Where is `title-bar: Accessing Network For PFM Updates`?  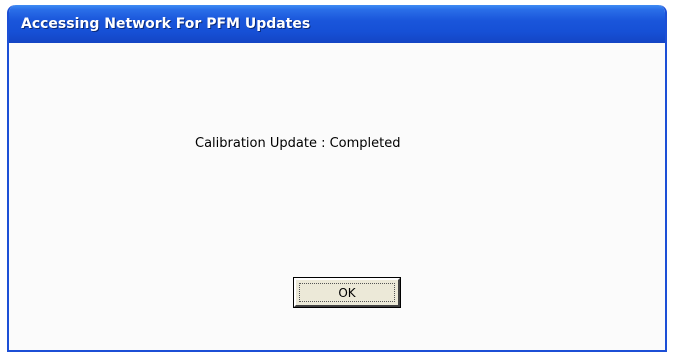 title-bar: Accessing Network For PFM Updates is located at coordinates (337, 24).